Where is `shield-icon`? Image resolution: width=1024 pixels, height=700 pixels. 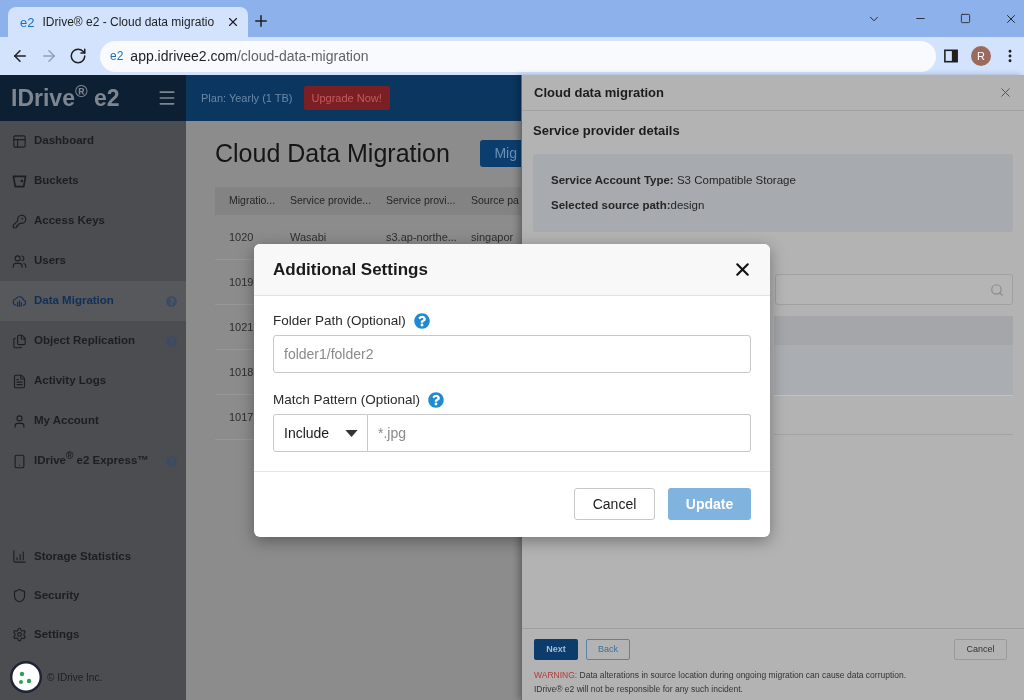 shield-icon is located at coordinates (19, 595).